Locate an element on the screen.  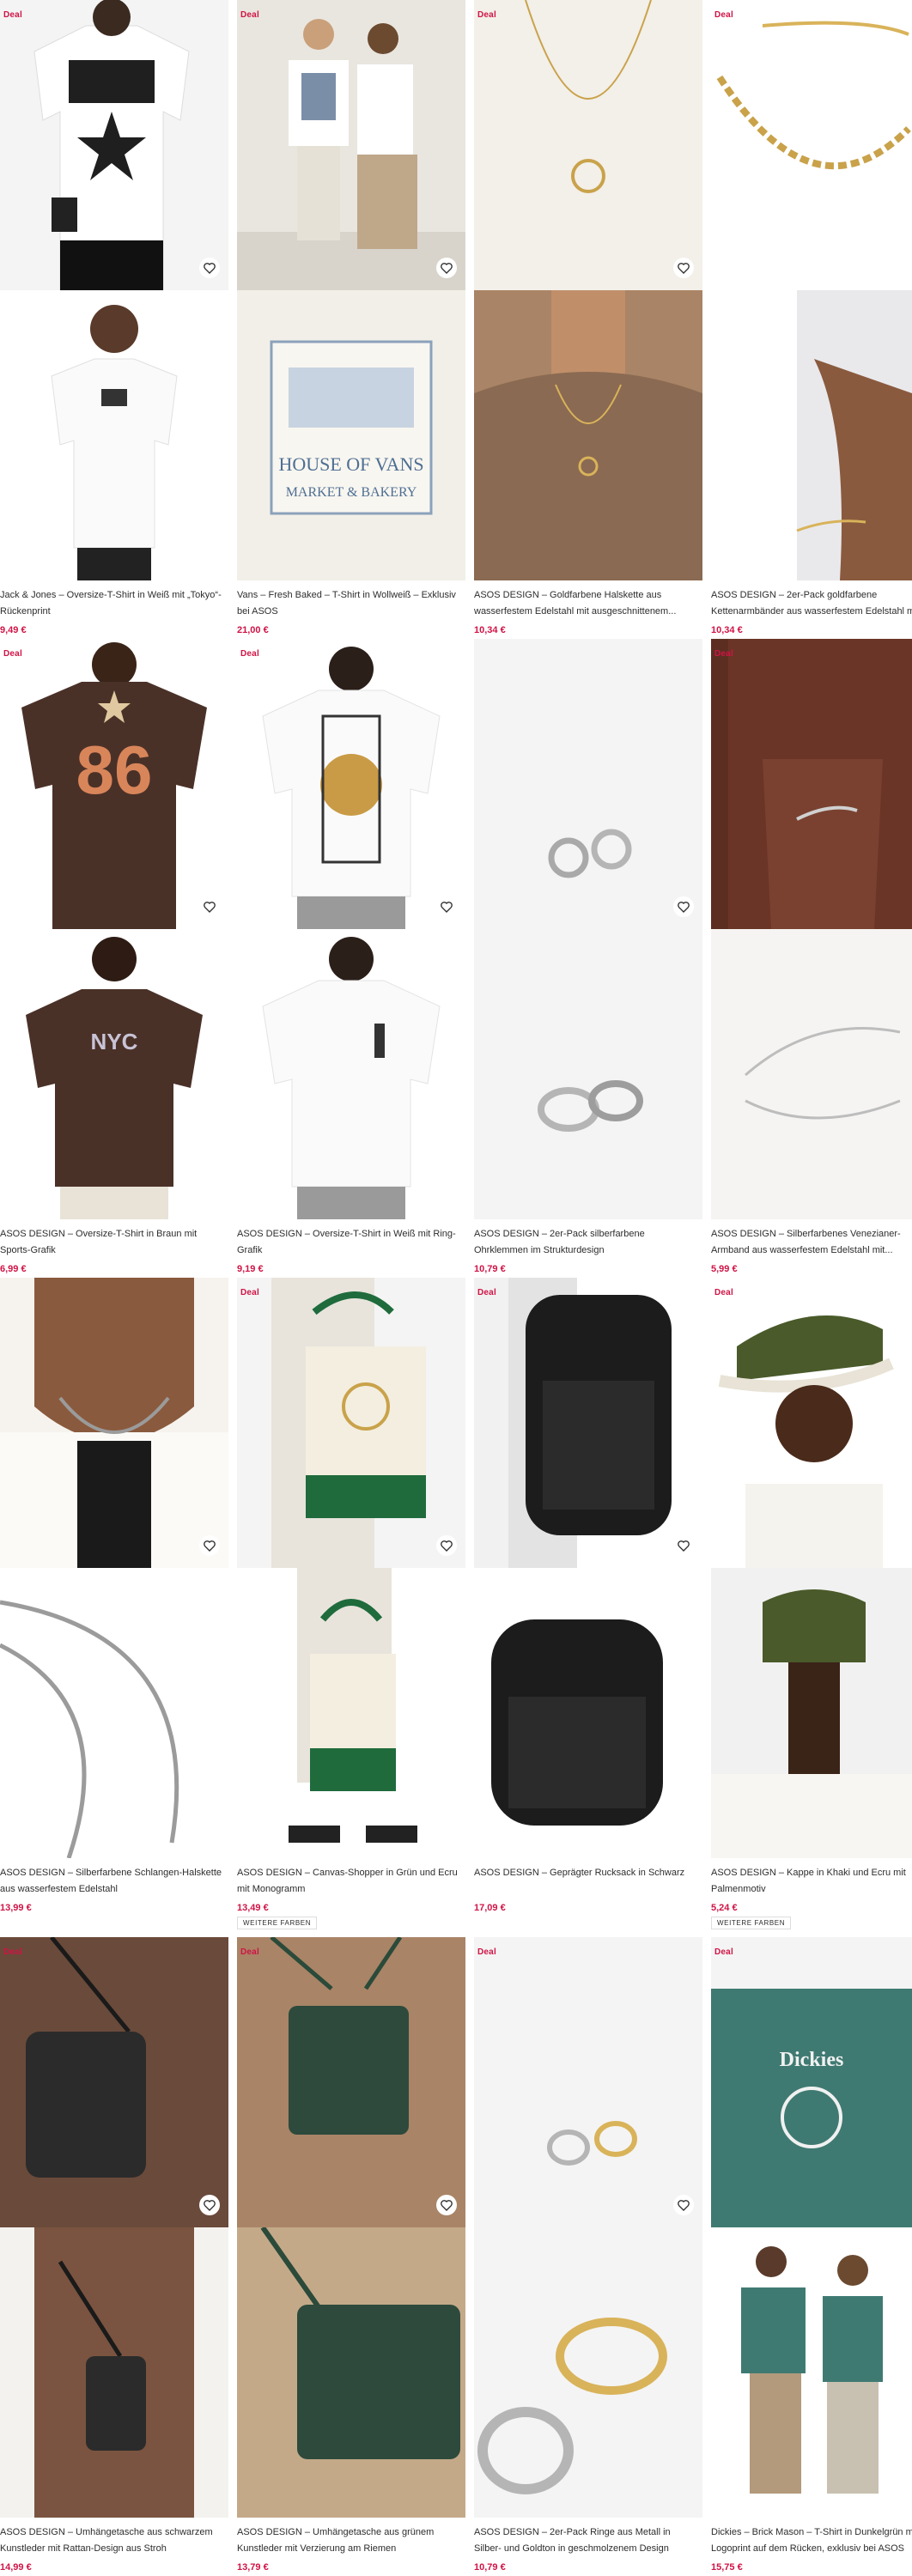
cap-back-image is located at coordinates (811, 1713).